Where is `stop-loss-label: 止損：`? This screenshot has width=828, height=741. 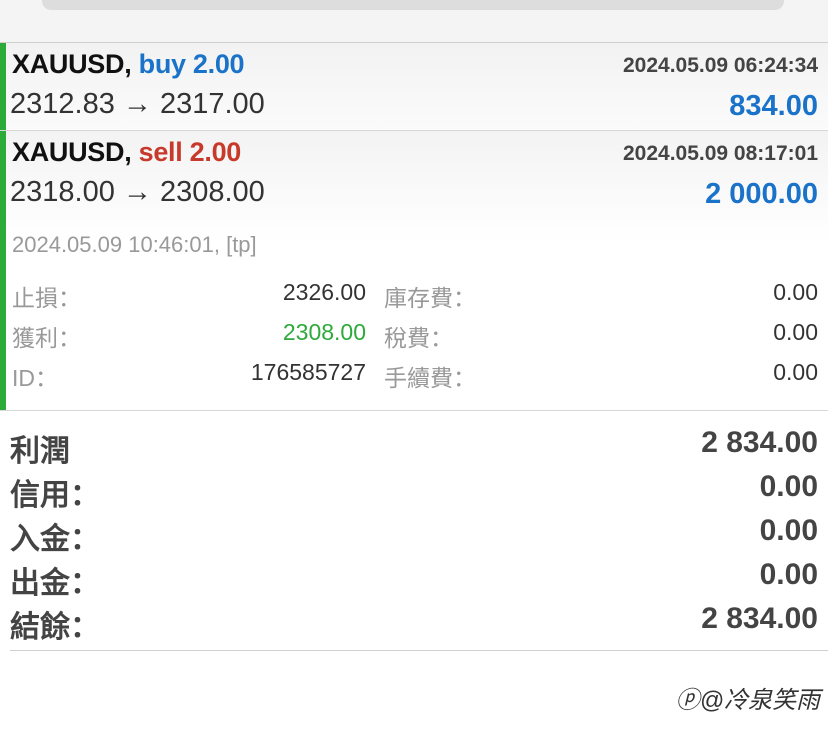
stop-loss-label: 止損： is located at coordinates (46, 298).